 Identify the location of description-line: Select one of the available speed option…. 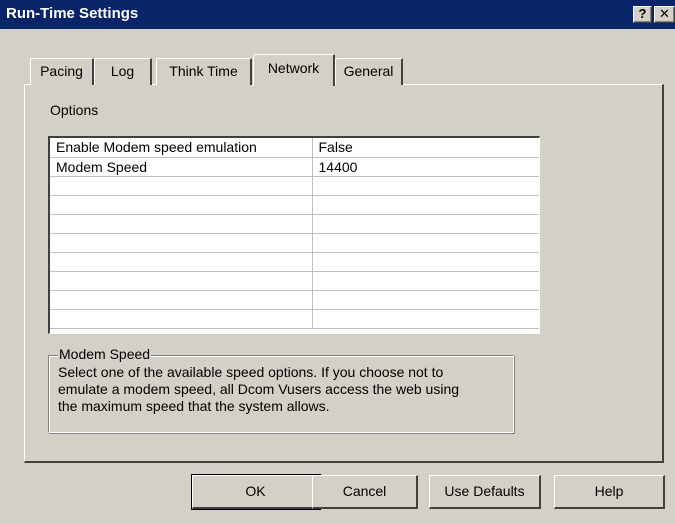
(251, 372).